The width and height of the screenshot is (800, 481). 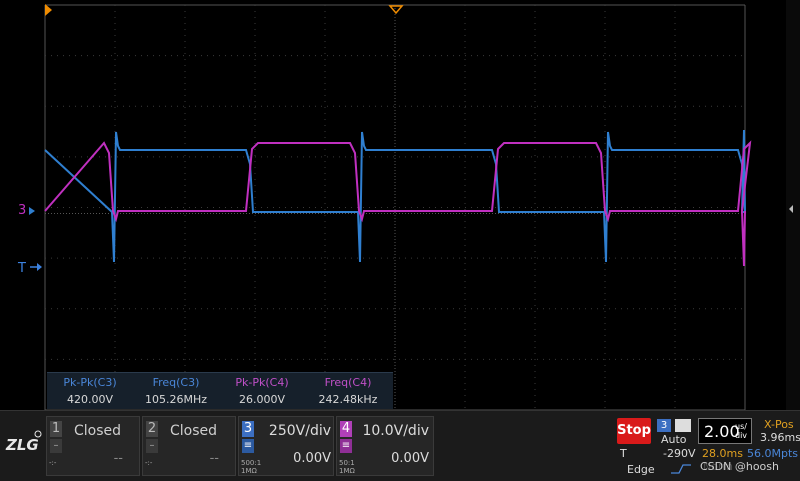 What do you see at coordinates (56, 446) in the screenshot?
I see `channel-1-coupling-icon: –` at bounding box center [56, 446].